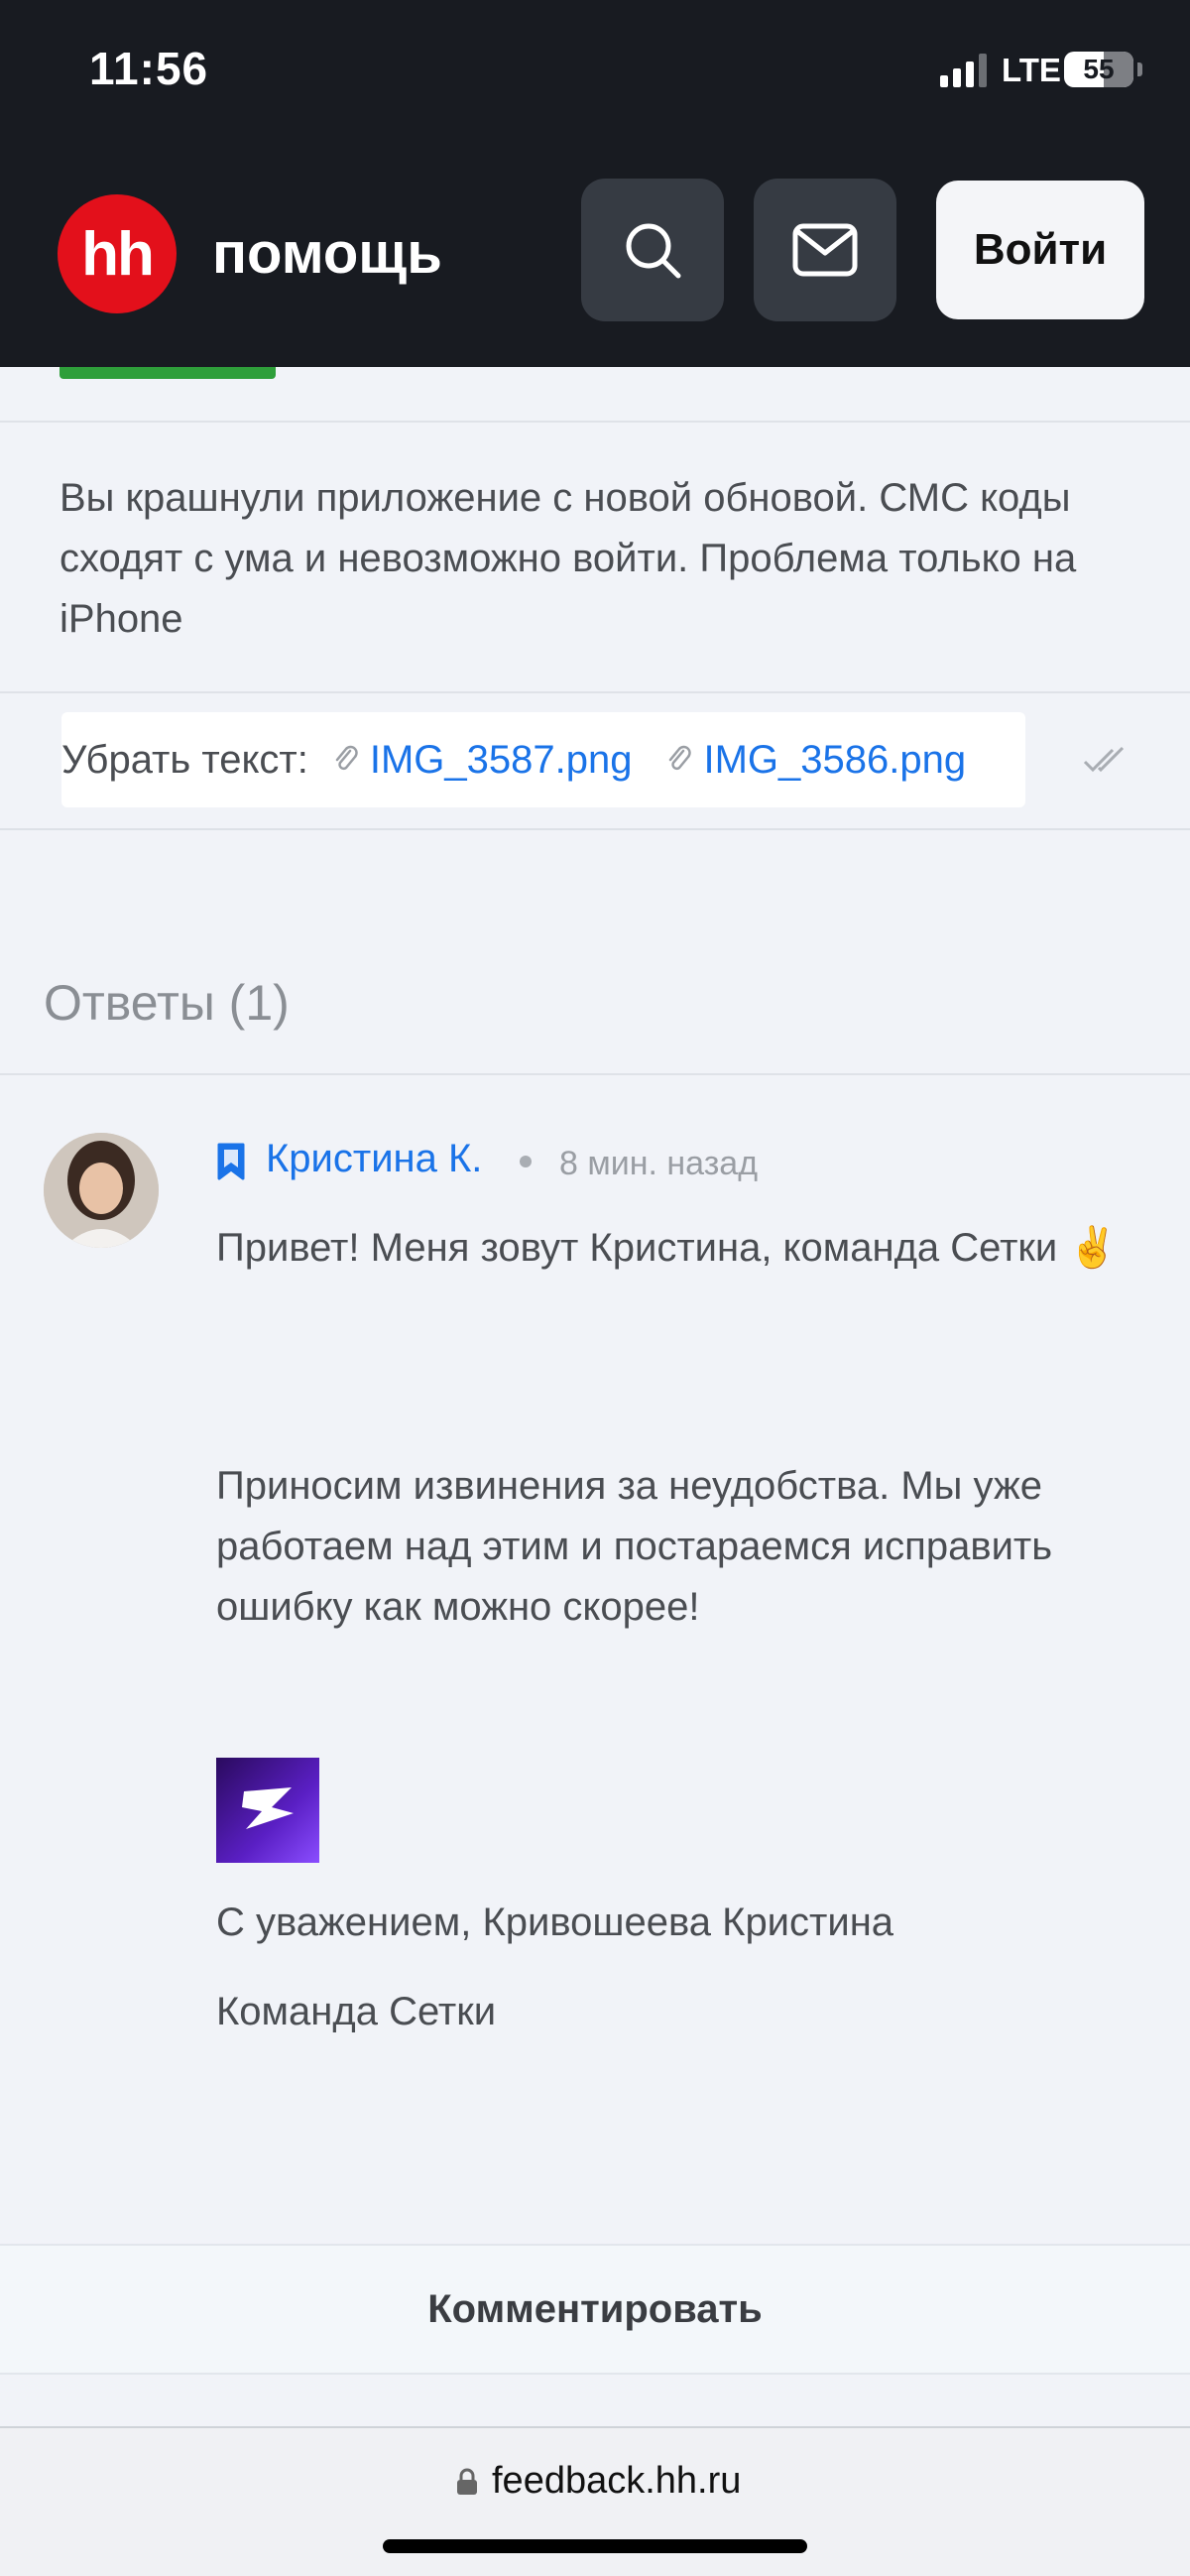  What do you see at coordinates (595, 2309) in the screenshot?
I see `comment-button: Комментировать` at bounding box center [595, 2309].